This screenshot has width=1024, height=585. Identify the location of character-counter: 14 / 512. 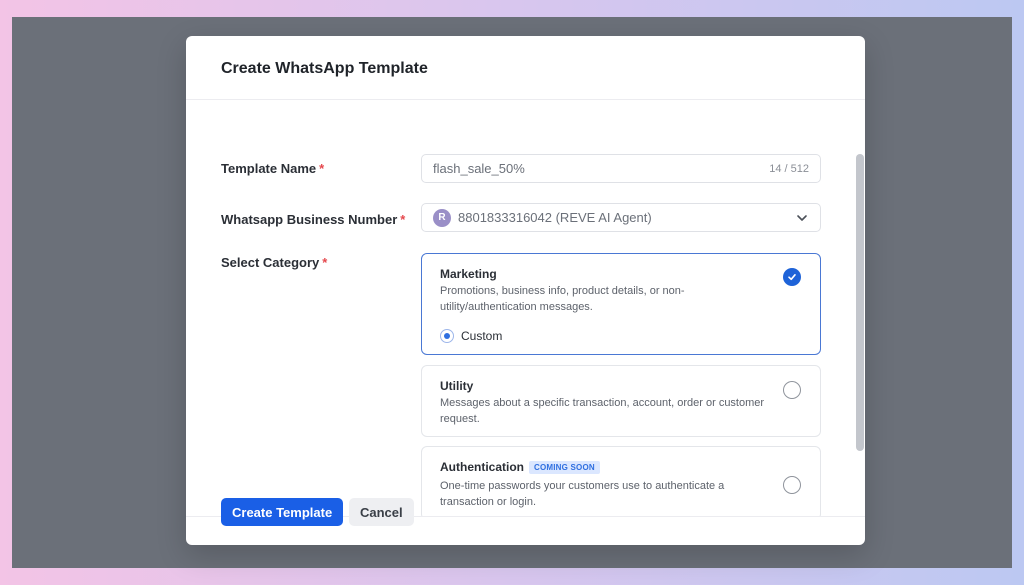
(789, 168).